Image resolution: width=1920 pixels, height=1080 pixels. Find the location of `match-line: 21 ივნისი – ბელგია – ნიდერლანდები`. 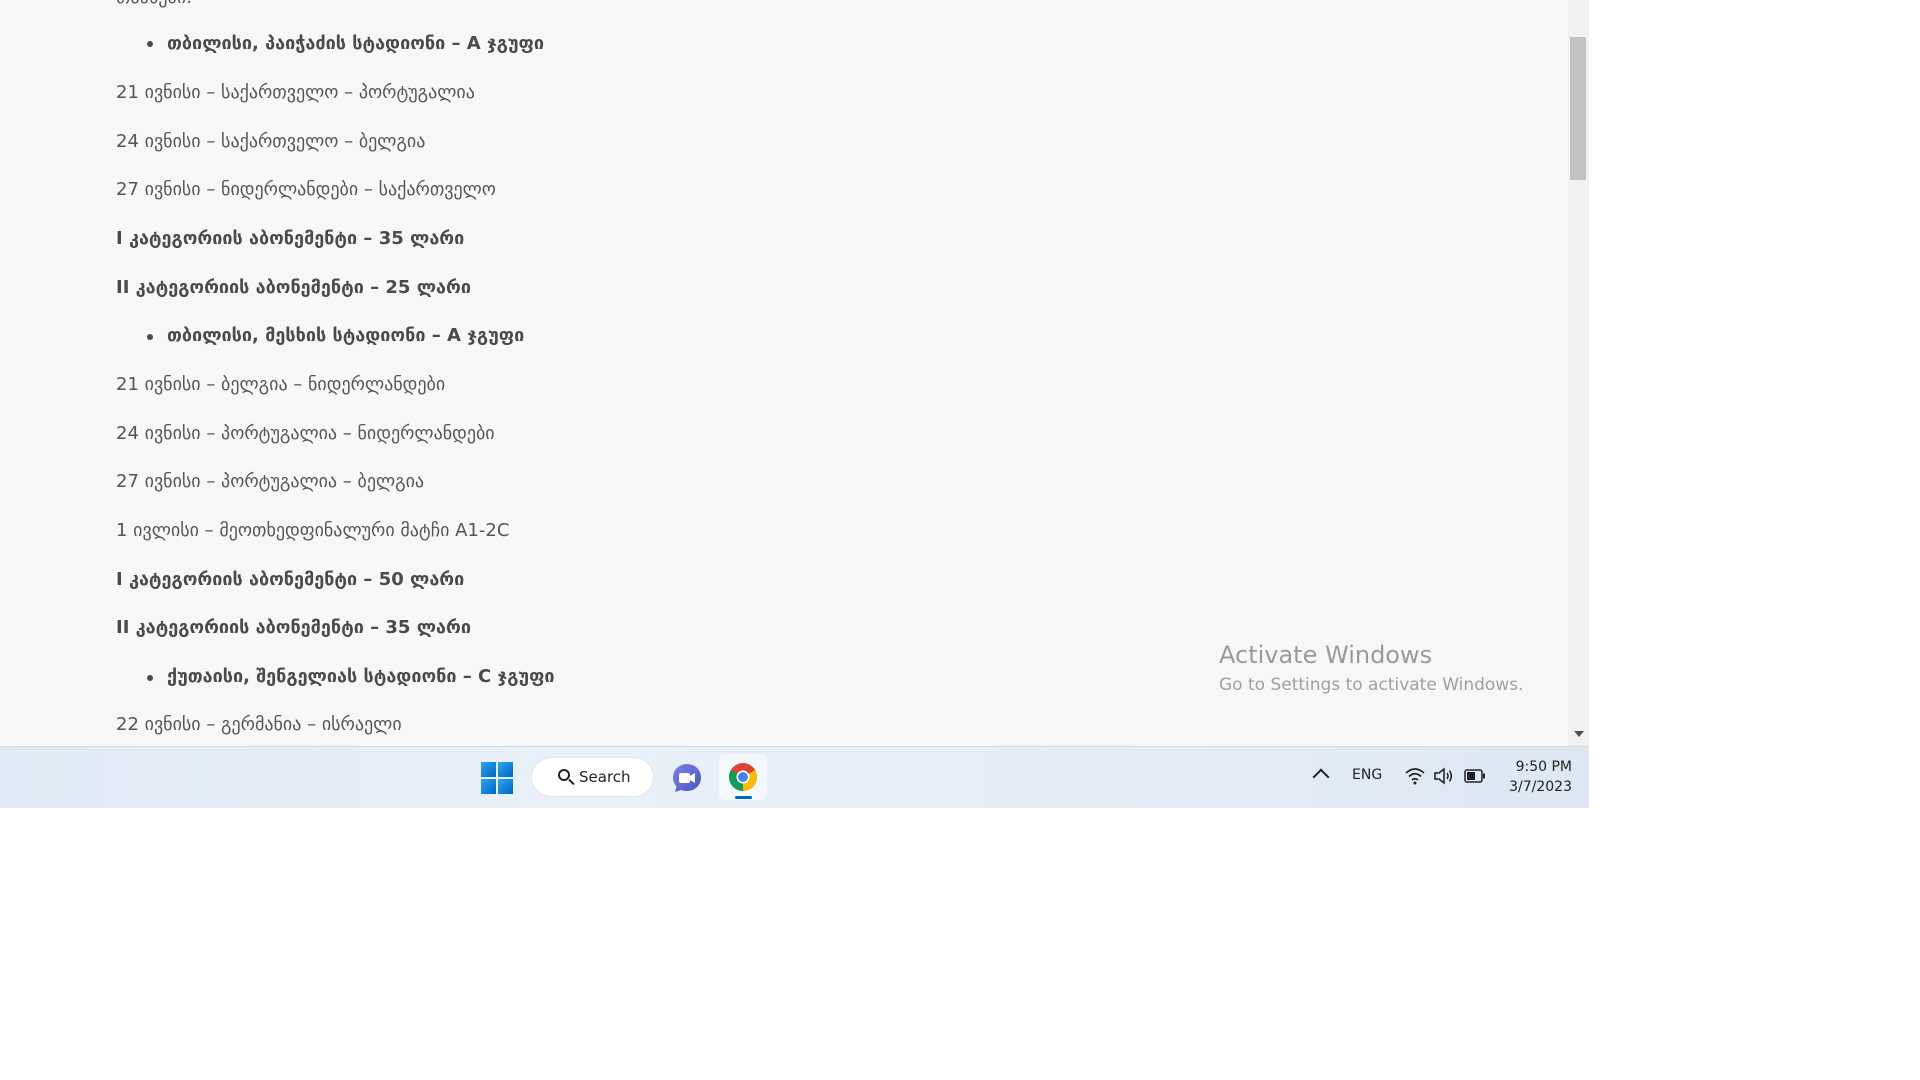

match-line: 21 ივნისი – ბელგია – ნიდერლანდები is located at coordinates (281, 384).